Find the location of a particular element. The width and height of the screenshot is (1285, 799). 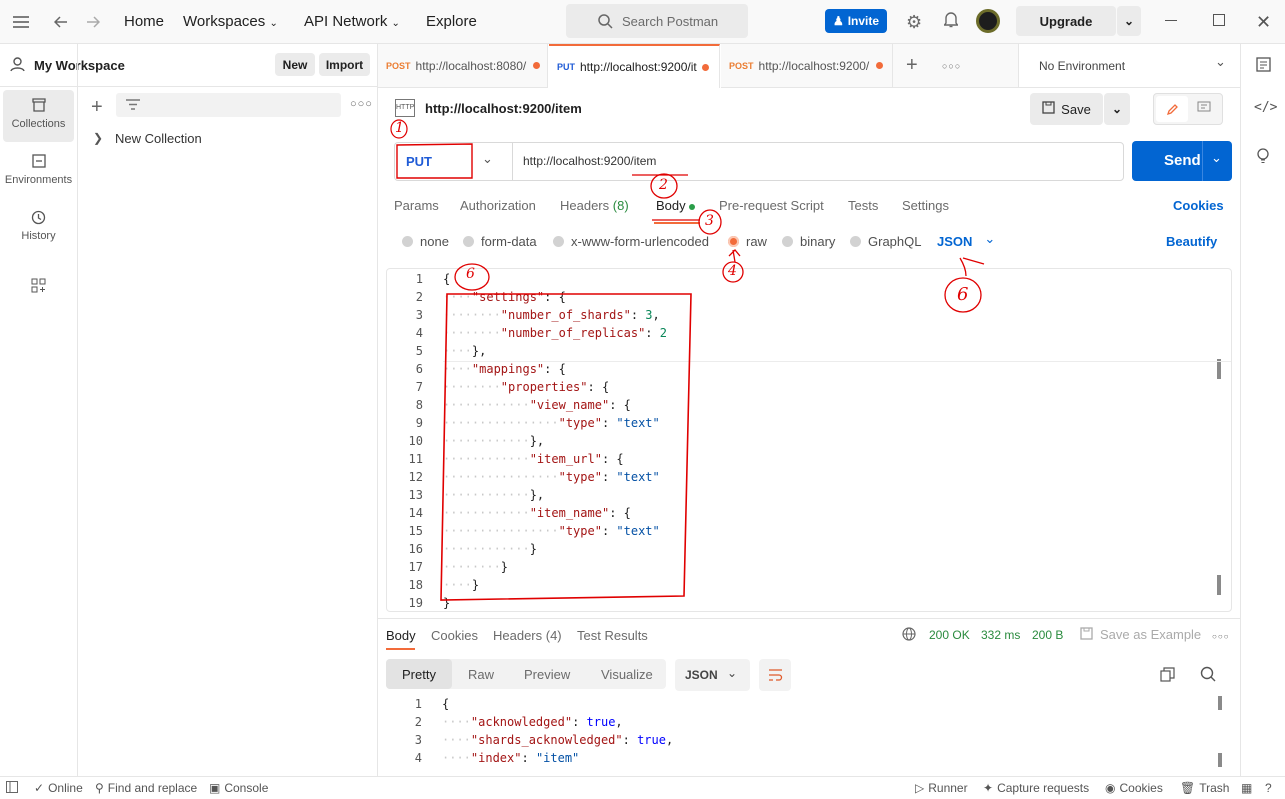

send-button: Send ⌄ is located at coordinates (1182, 161).